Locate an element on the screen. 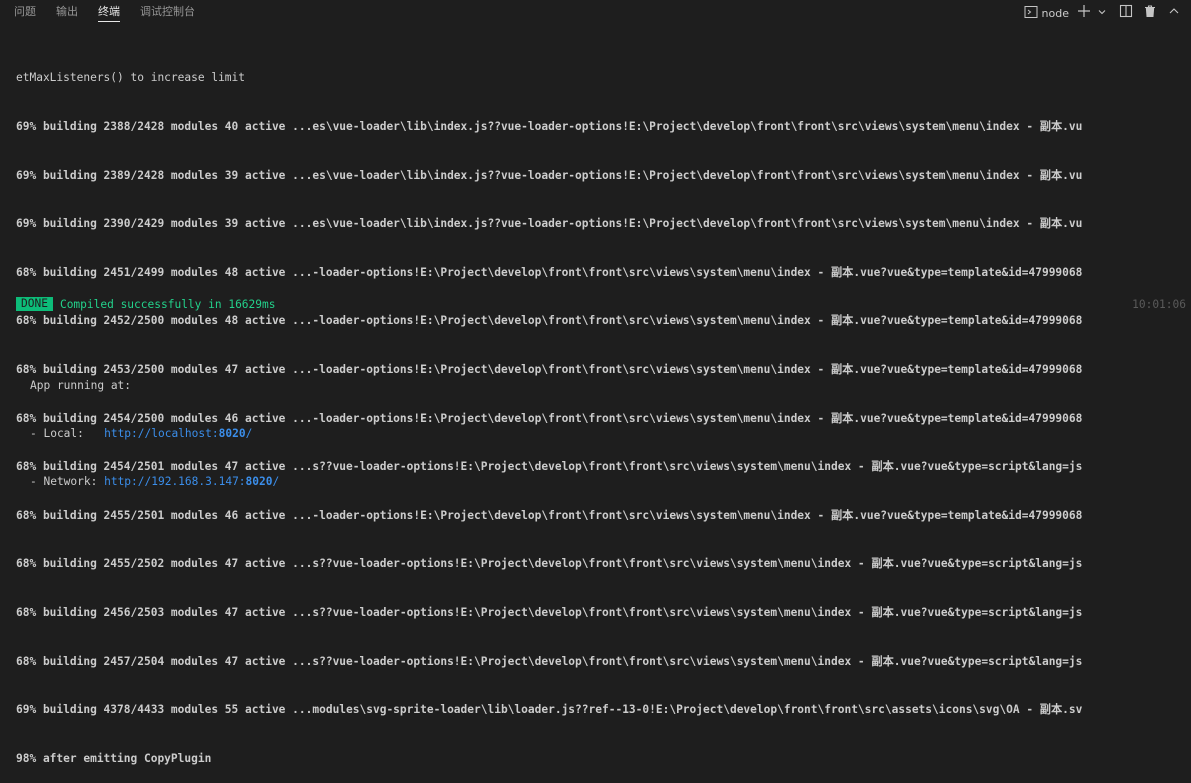 The image size is (1191, 783). done-message: Compiled successfully in 16629ms is located at coordinates (167, 304).